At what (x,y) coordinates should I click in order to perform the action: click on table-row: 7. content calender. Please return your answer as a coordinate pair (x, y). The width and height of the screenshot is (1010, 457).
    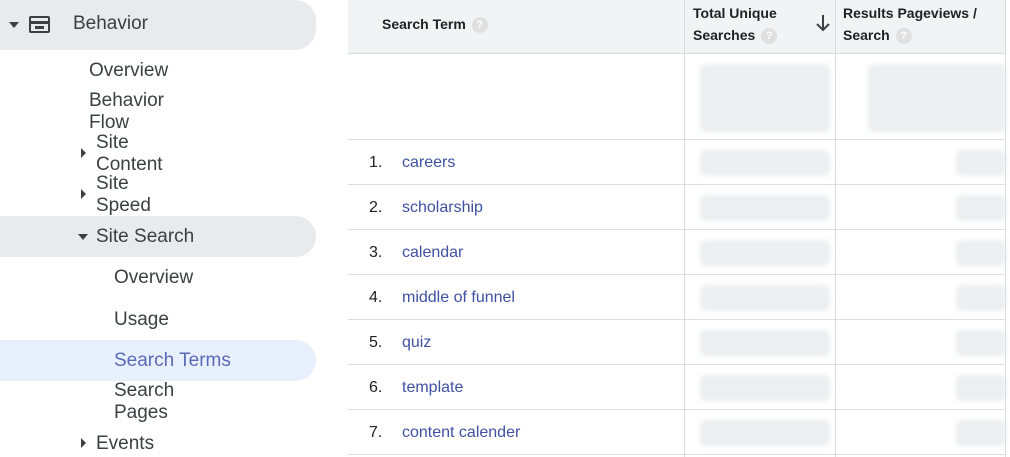
    Looking at the image, I should click on (677, 432).